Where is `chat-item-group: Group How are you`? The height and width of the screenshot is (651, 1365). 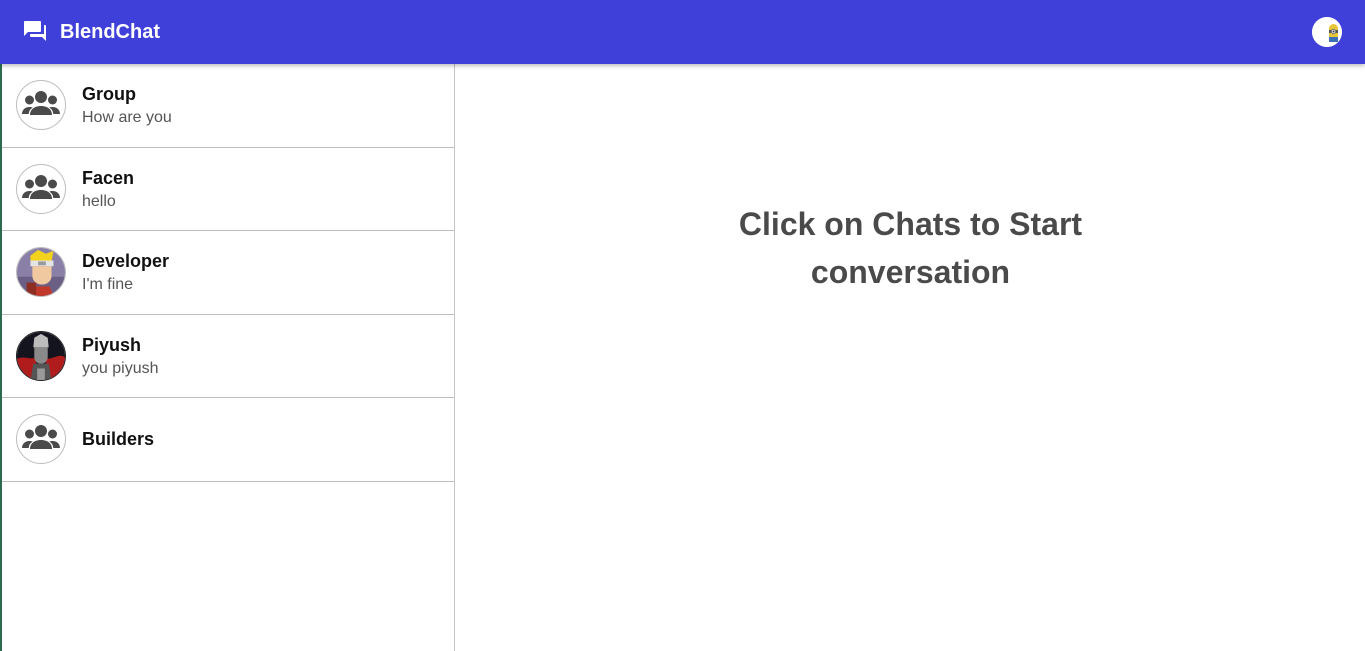 chat-item-group: Group How are you is located at coordinates (228, 106).